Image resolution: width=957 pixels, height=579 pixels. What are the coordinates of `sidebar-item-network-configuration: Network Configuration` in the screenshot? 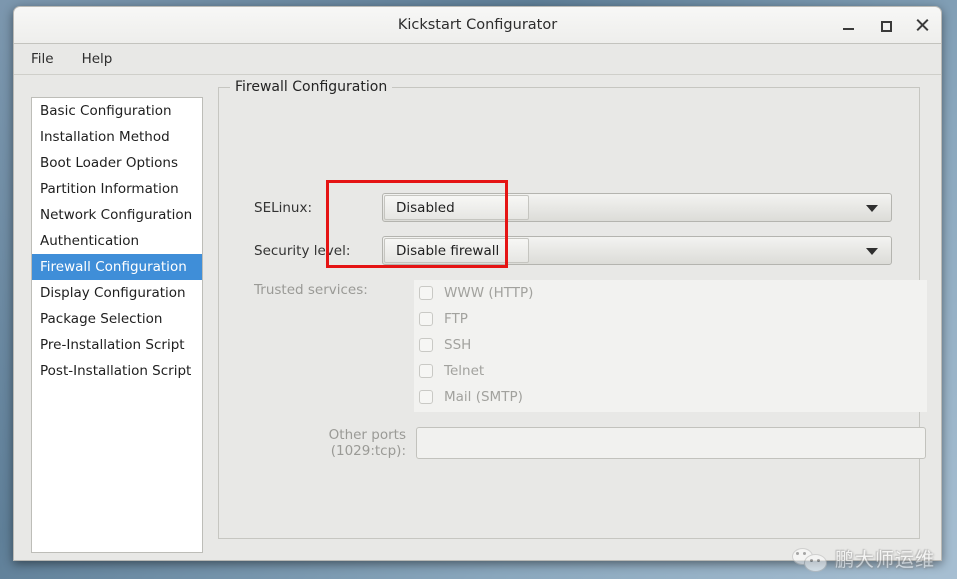 It's located at (117, 215).